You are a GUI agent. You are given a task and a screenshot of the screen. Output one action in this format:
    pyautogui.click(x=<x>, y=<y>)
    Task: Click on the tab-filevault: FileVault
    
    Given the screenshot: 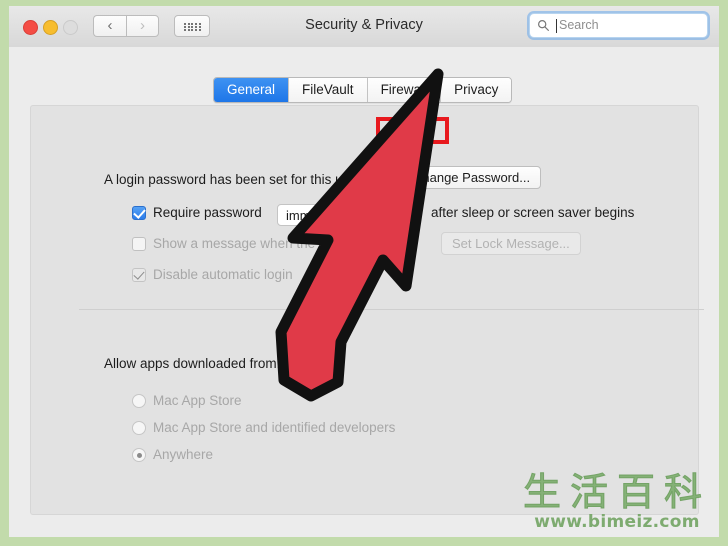 What is the action you would take?
    pyautogui.click(x=328, y=90)
    